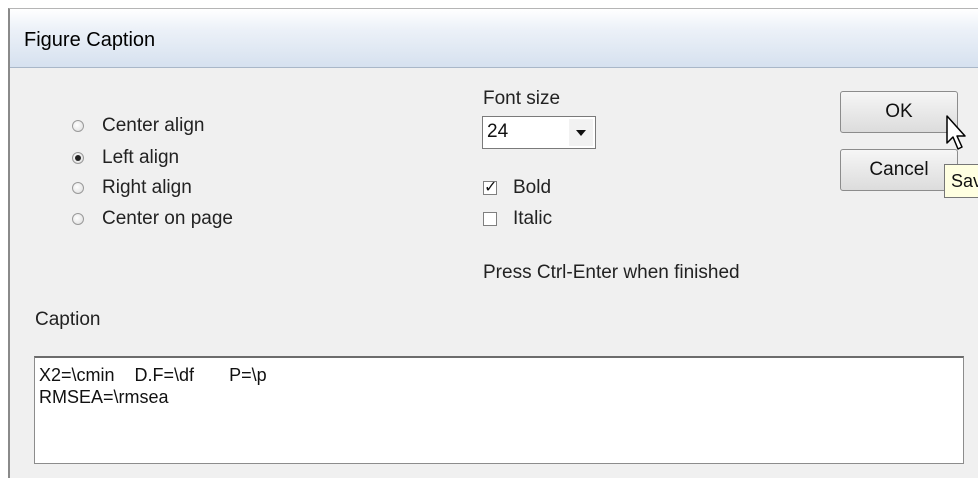 The width and height of the screenshot is (978, 478). I want to click on radio-label: Right align, so click(147, 187).